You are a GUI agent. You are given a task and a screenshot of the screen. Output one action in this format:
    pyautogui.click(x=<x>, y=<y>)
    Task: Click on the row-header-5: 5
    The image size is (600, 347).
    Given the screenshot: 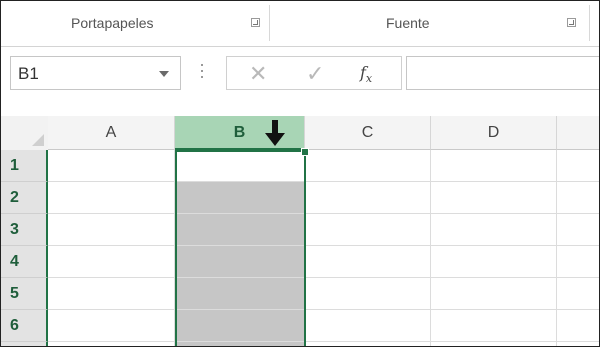 What is the action you would take?
    pyautogui.click(x=24, y=294)
    